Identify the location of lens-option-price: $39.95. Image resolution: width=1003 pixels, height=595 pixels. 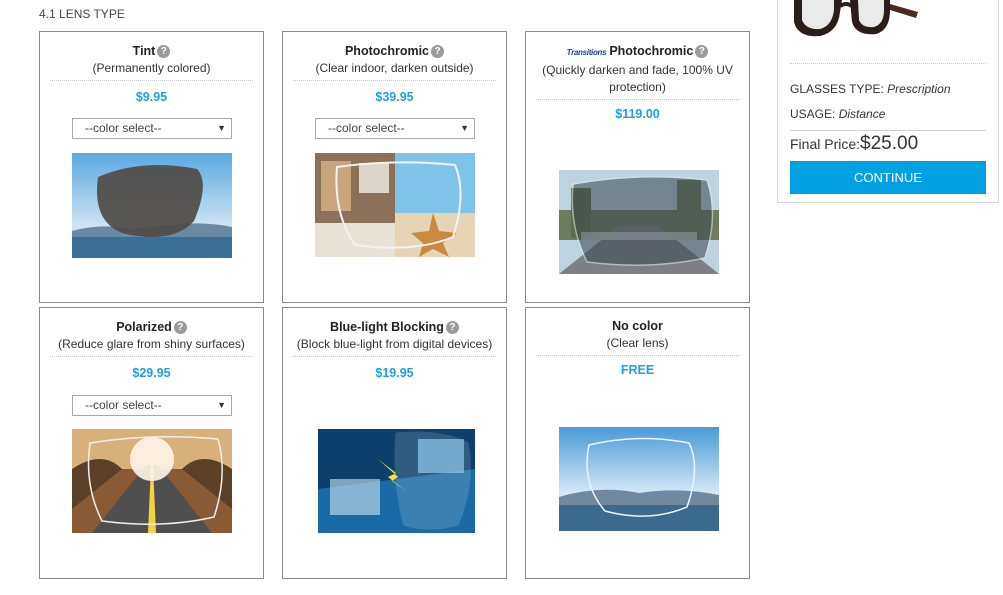
(394, 97).